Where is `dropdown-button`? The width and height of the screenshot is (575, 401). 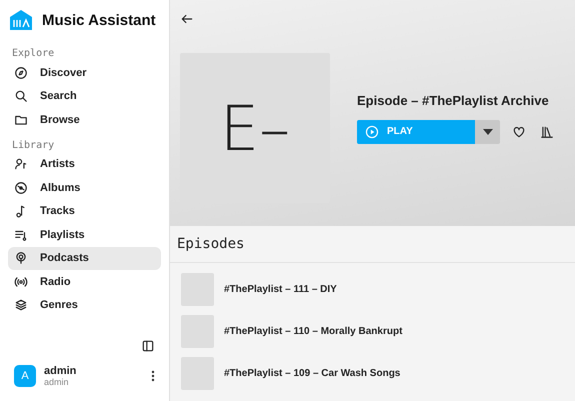 dropdown-button is located at coordinates (487, 132).